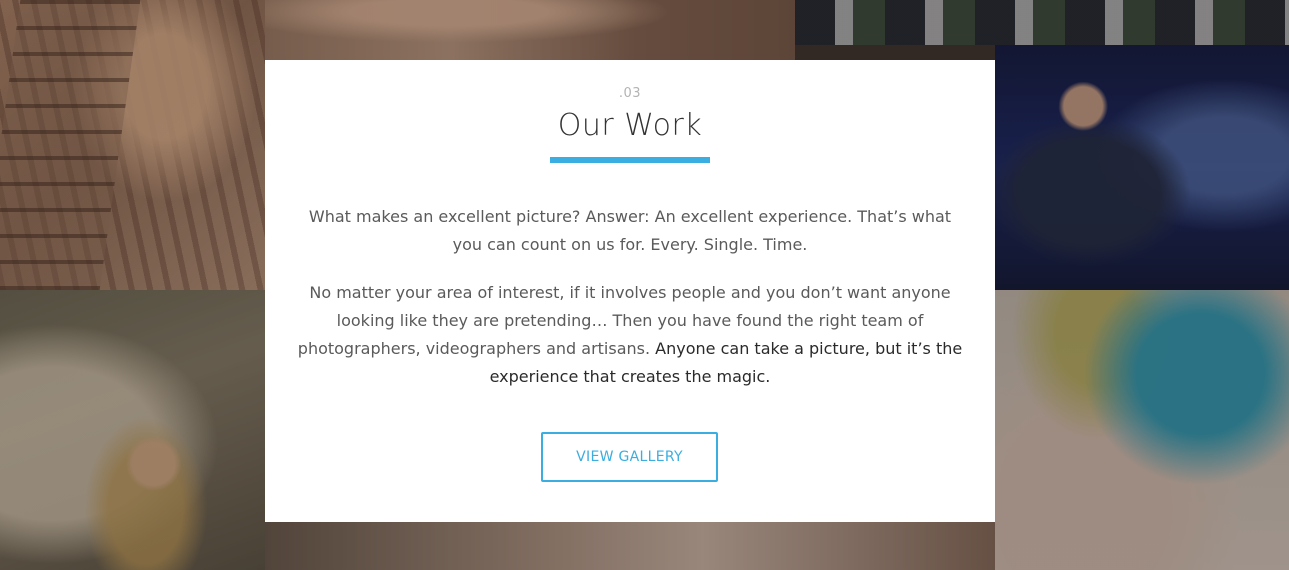 This screenshot has width=1289, height=570. I want to click on section-number: .03, so click(630, 93).